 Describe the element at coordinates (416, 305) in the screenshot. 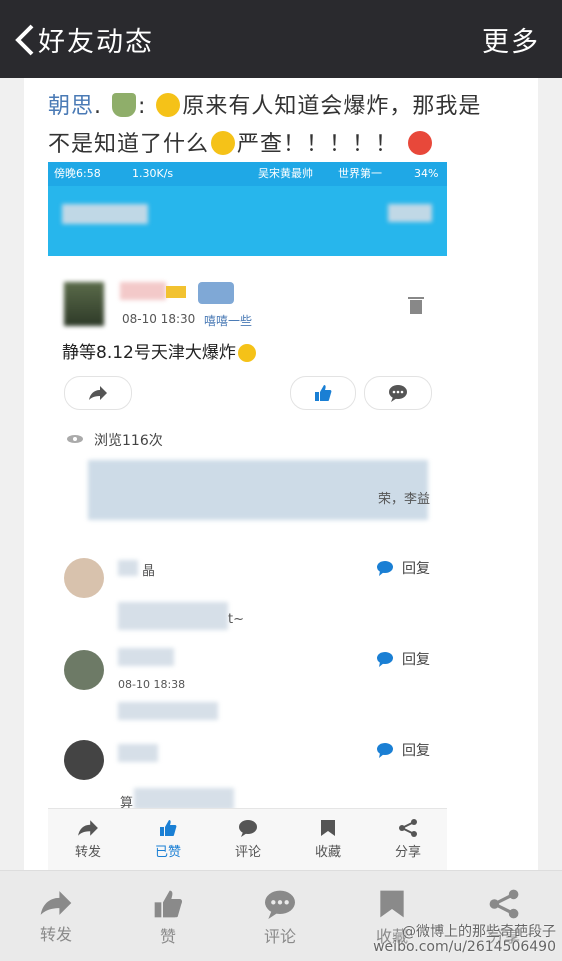

I see `trash-icon` at that location.